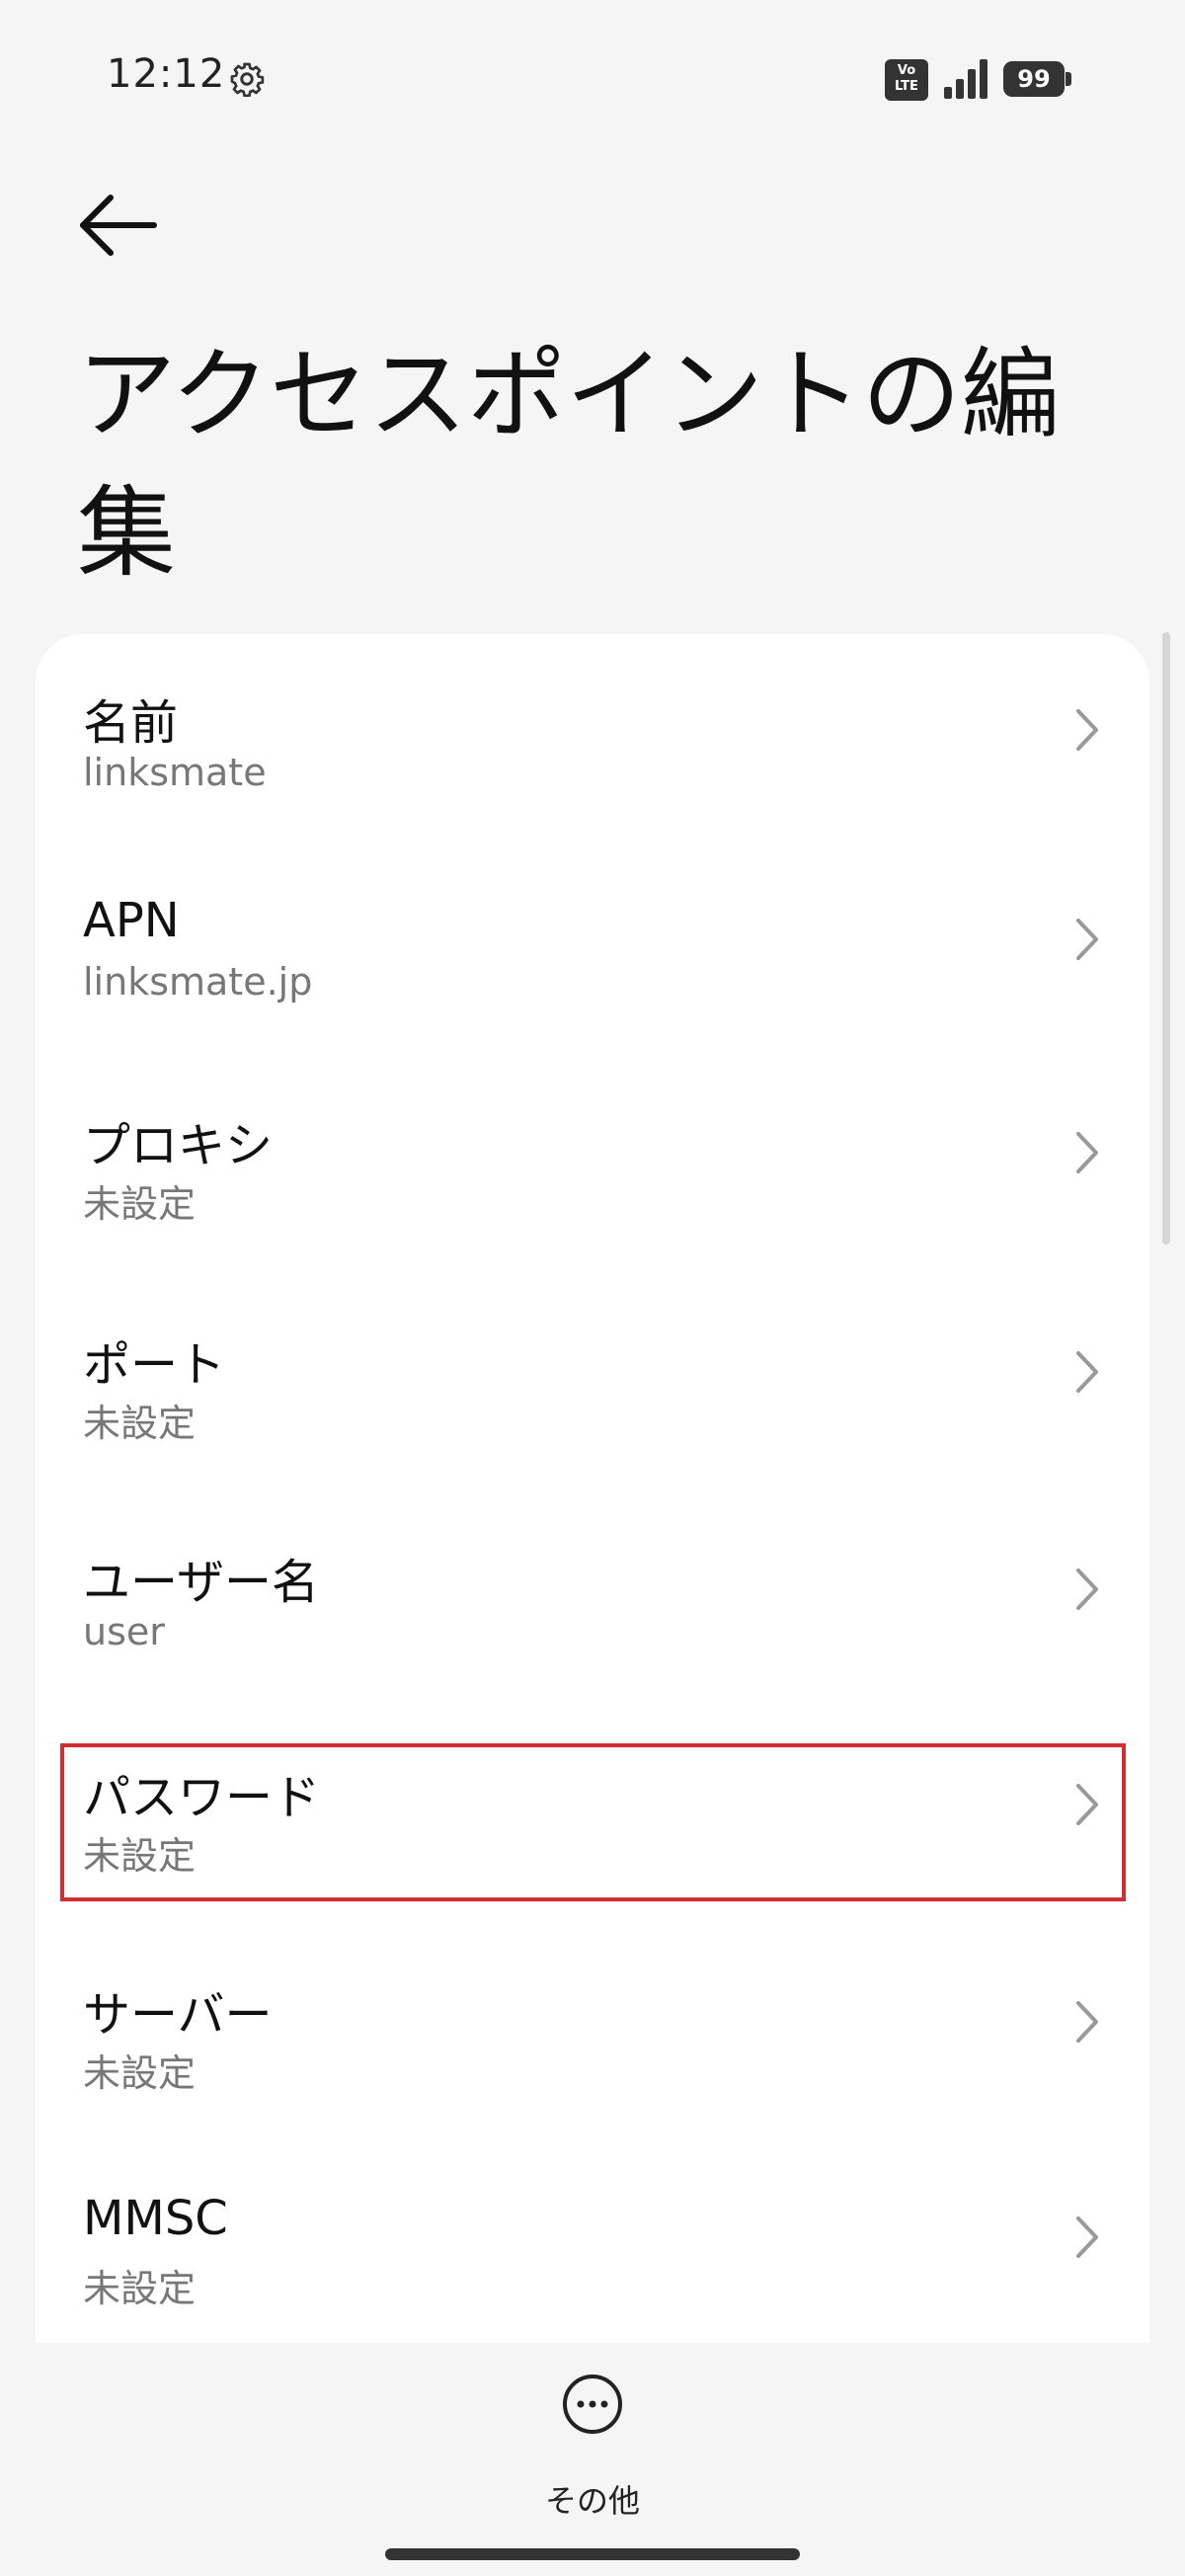 Image resolution: width=1185 pixels, height=2576 pixels. What do you see at coordinates (132, 920) in the screenshot?
I see `item-title: APN` at bounding box center [132, 920].